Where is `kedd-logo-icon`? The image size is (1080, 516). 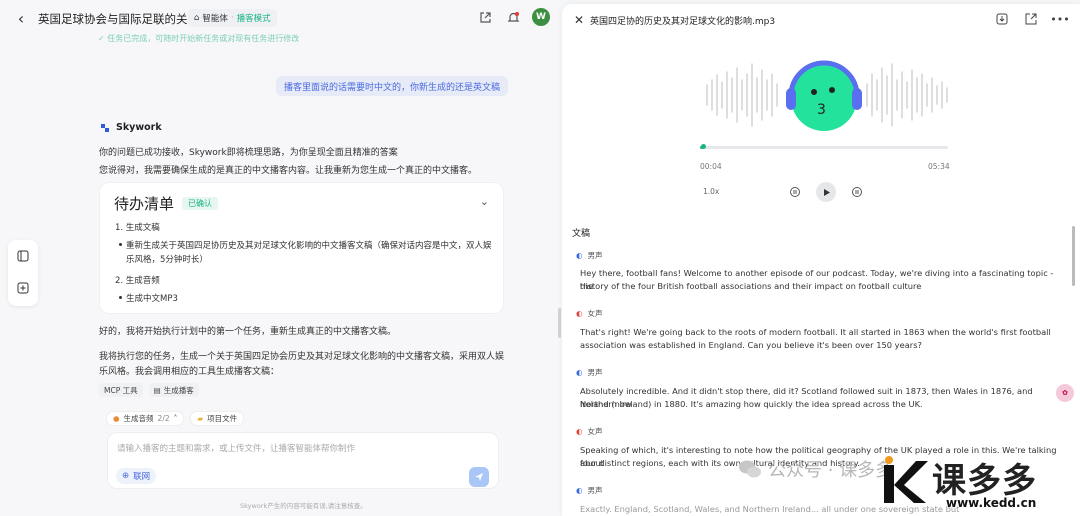 kedd-logo-icon is located at coordinates (906, 479).